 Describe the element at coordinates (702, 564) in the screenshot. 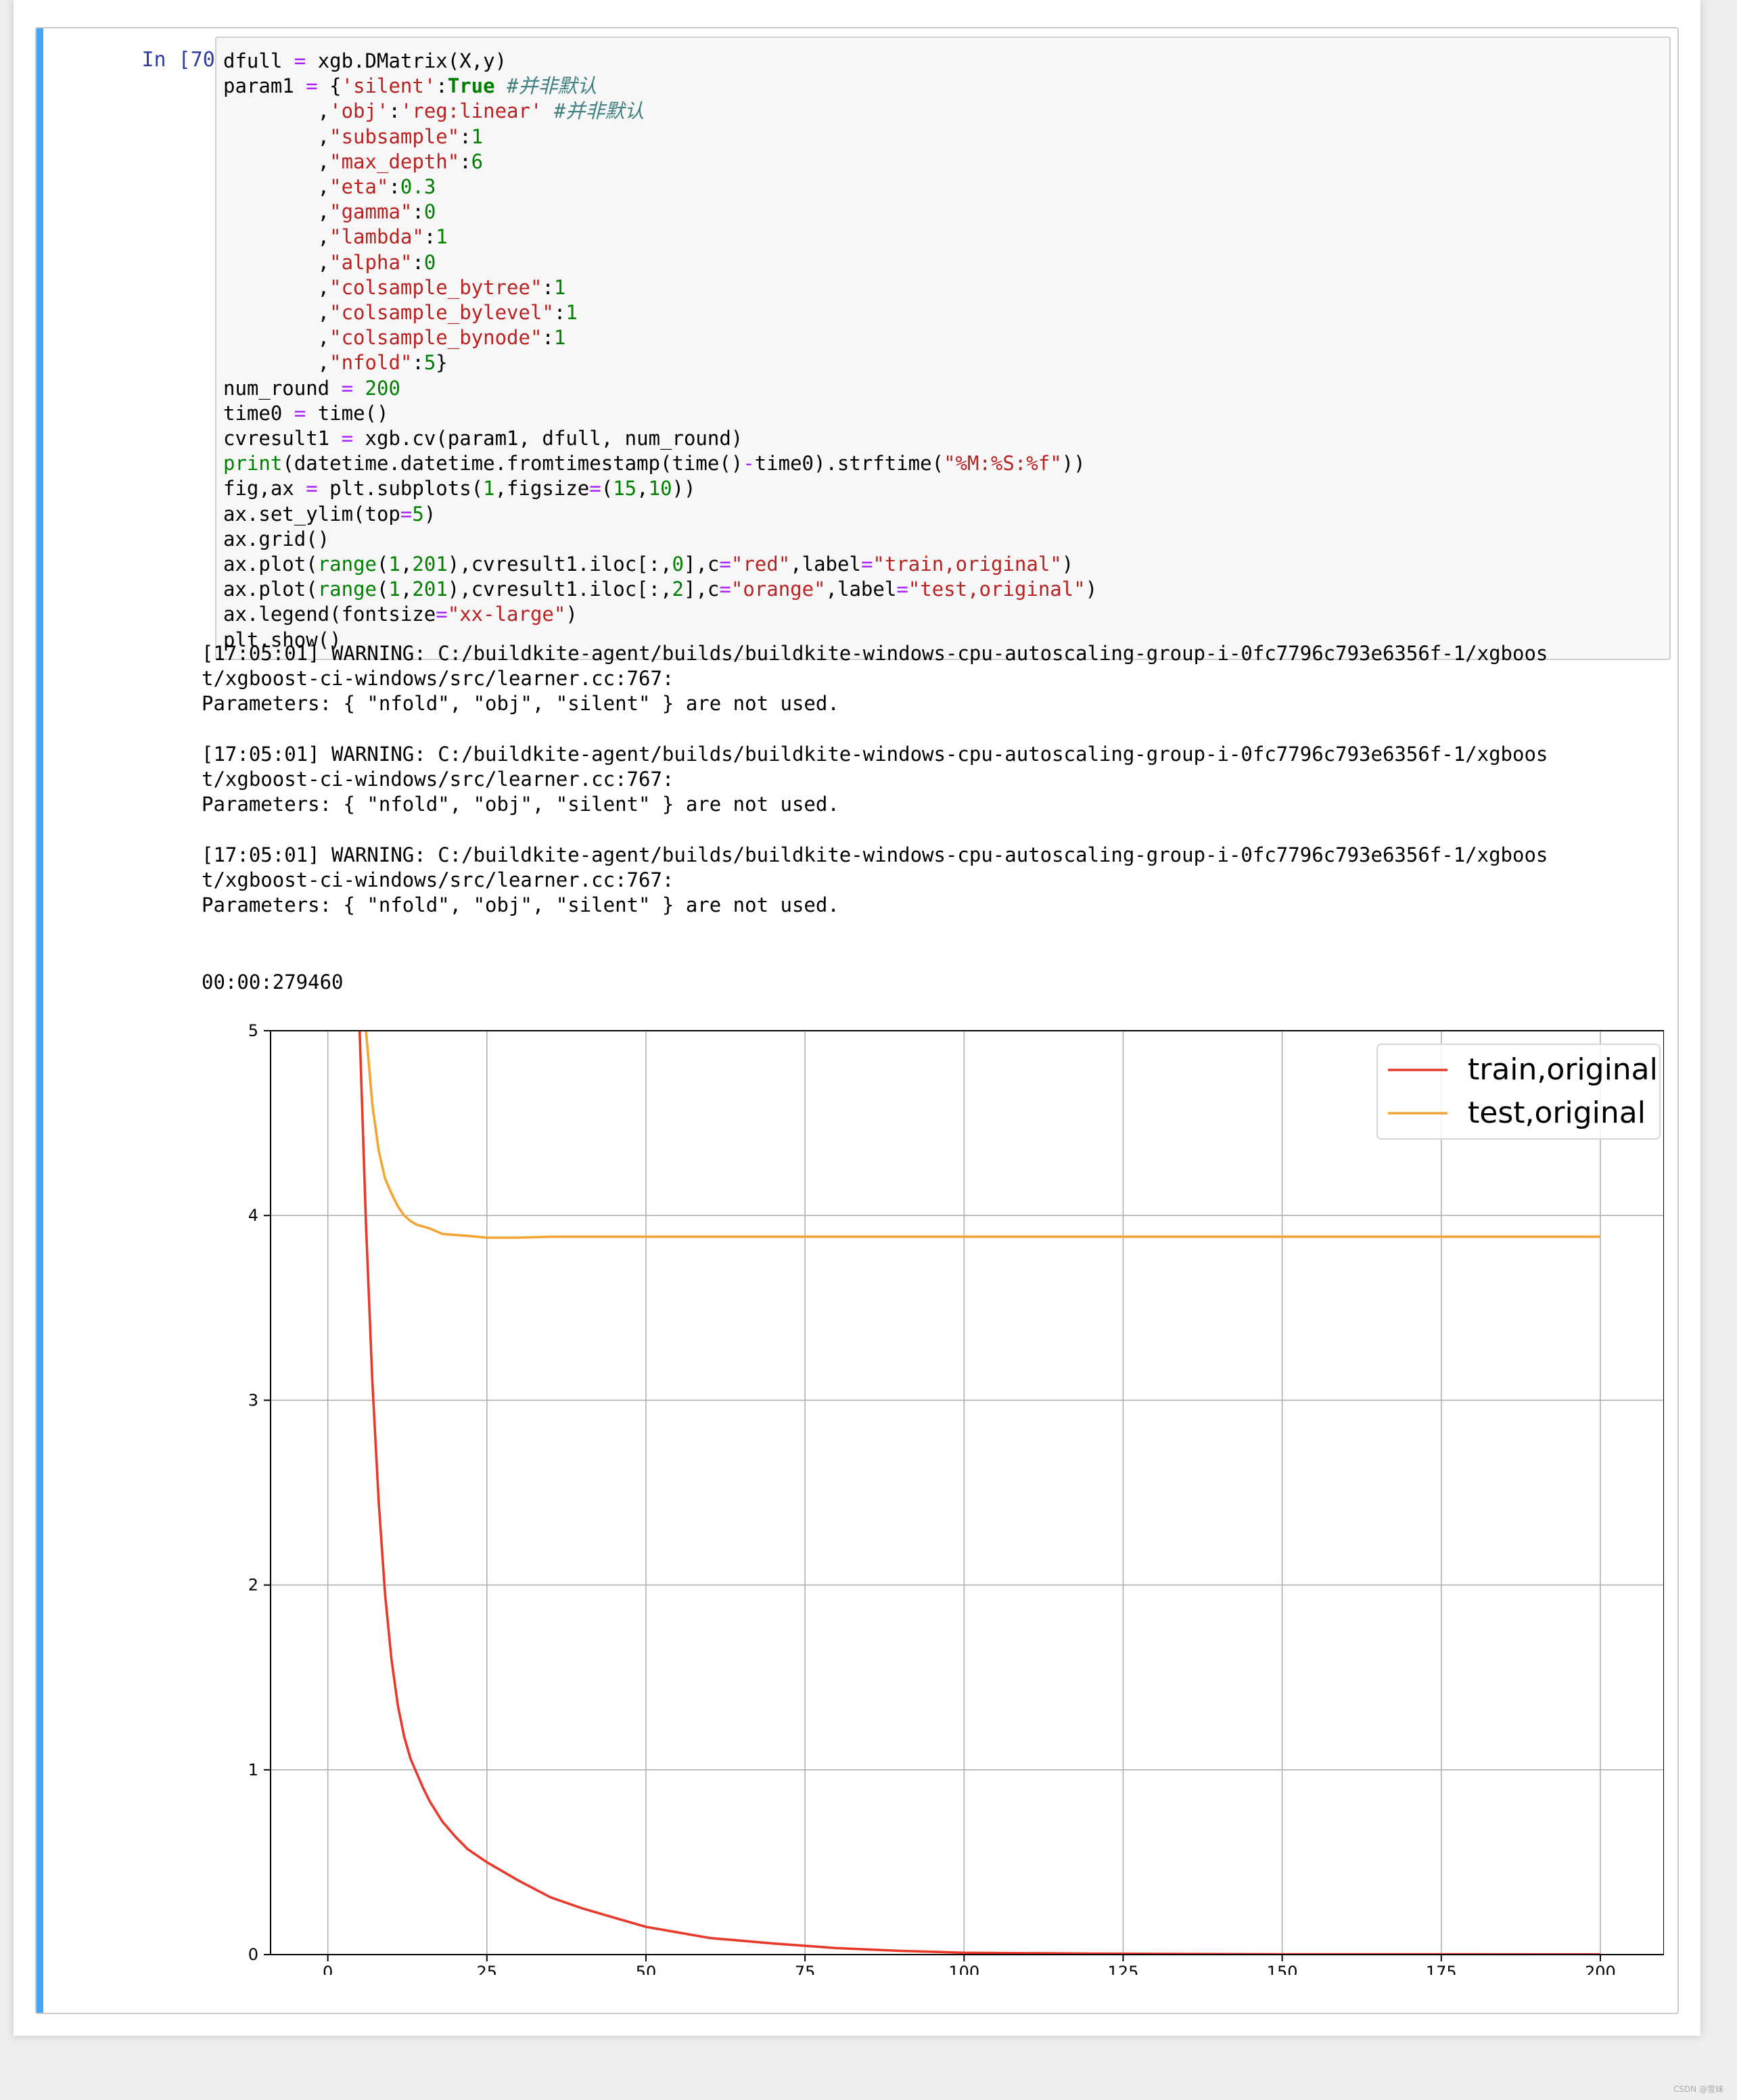

I see `code-token: ],c` at that location.